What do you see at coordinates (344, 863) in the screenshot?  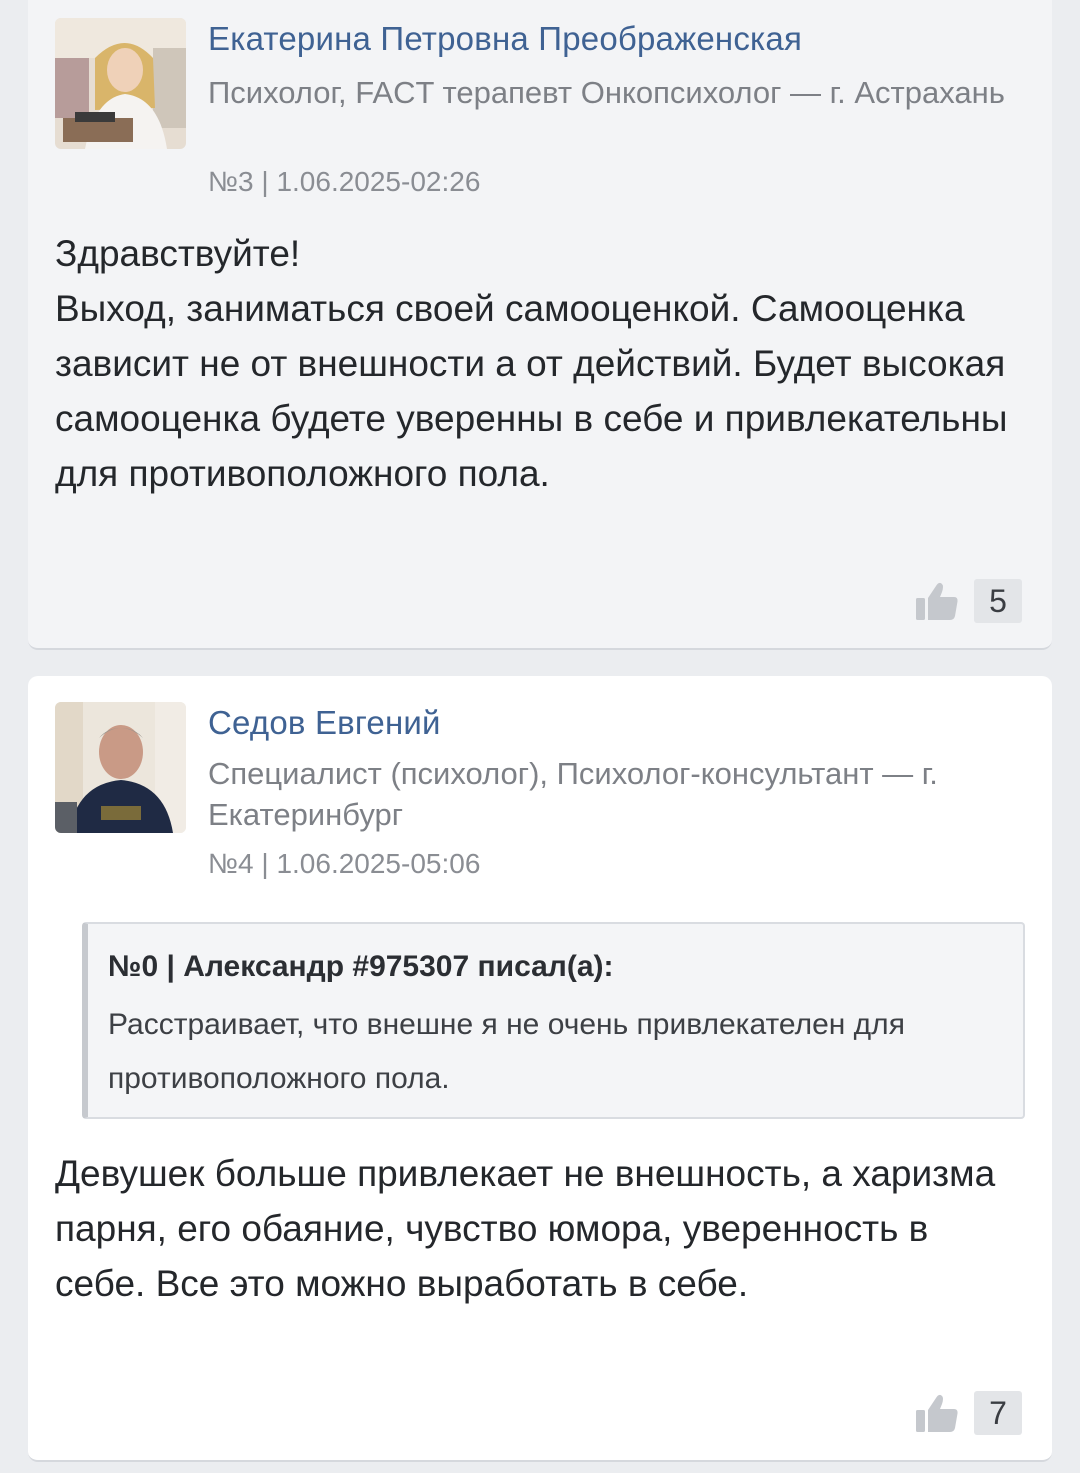 I see `post-meta: №4 | 1.06.2025-05:06` at bounding box center [344, 863].